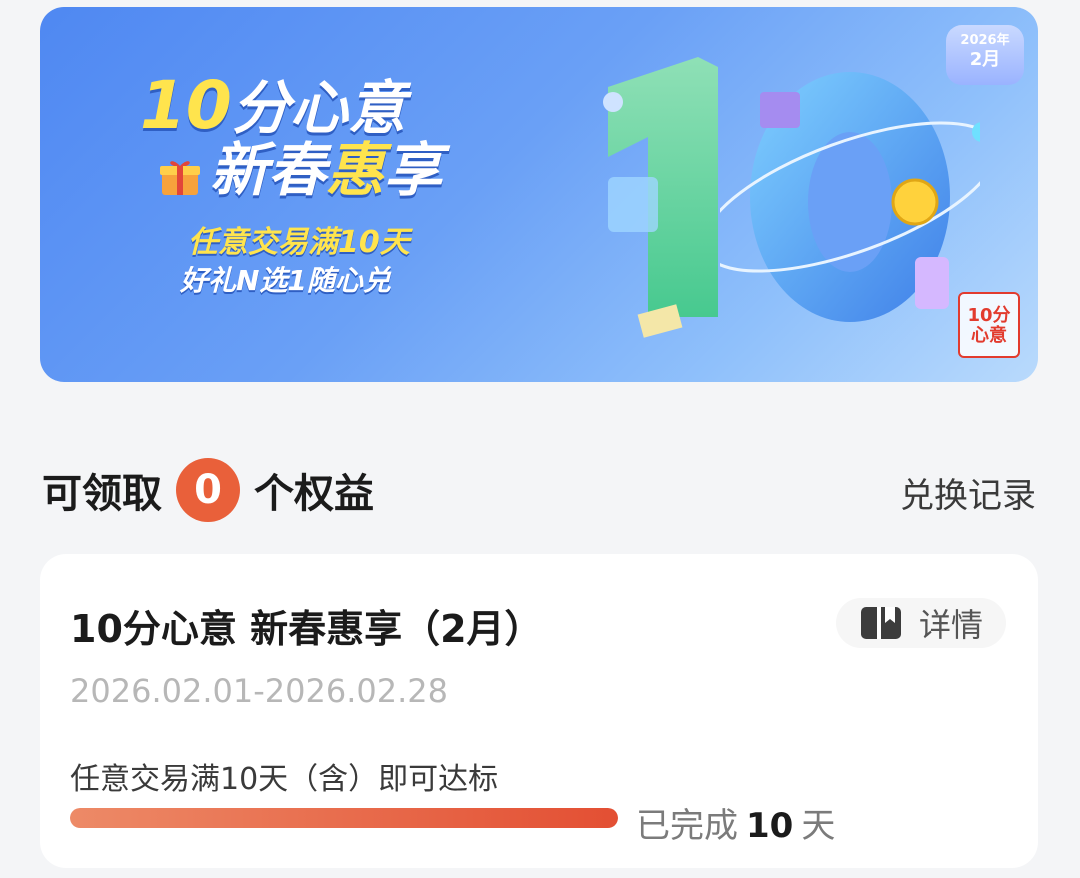 Image resolution: width=1080 pixels, height=878 pixels. I want to click on progress-prefix: 已完成, so click(687, 826).